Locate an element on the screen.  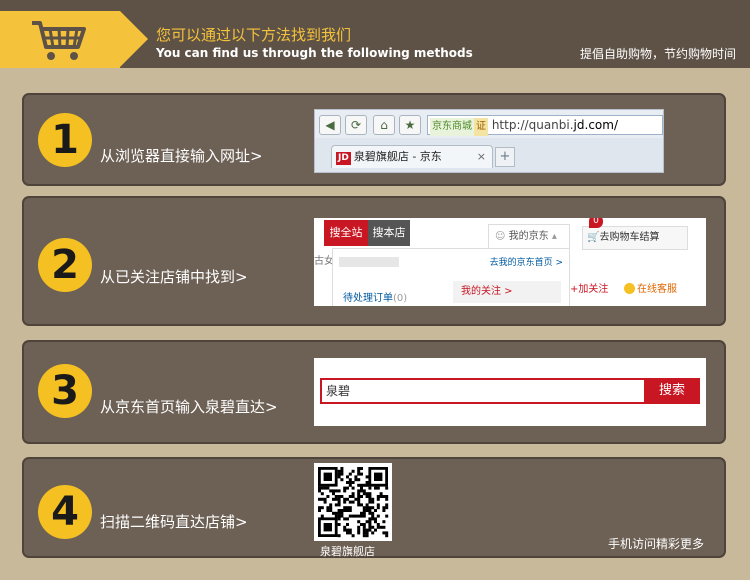
qr-code-icon is located at coordinates (353, 502).